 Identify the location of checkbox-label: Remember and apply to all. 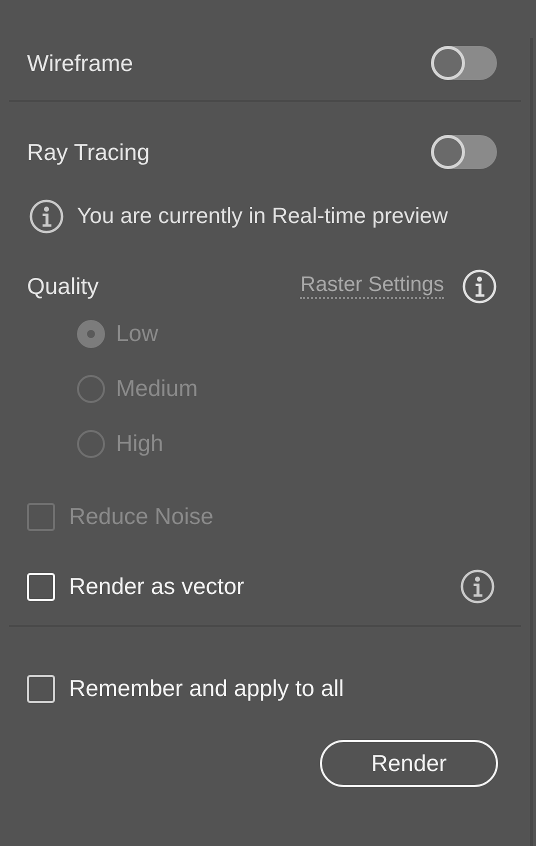
(206, 688).